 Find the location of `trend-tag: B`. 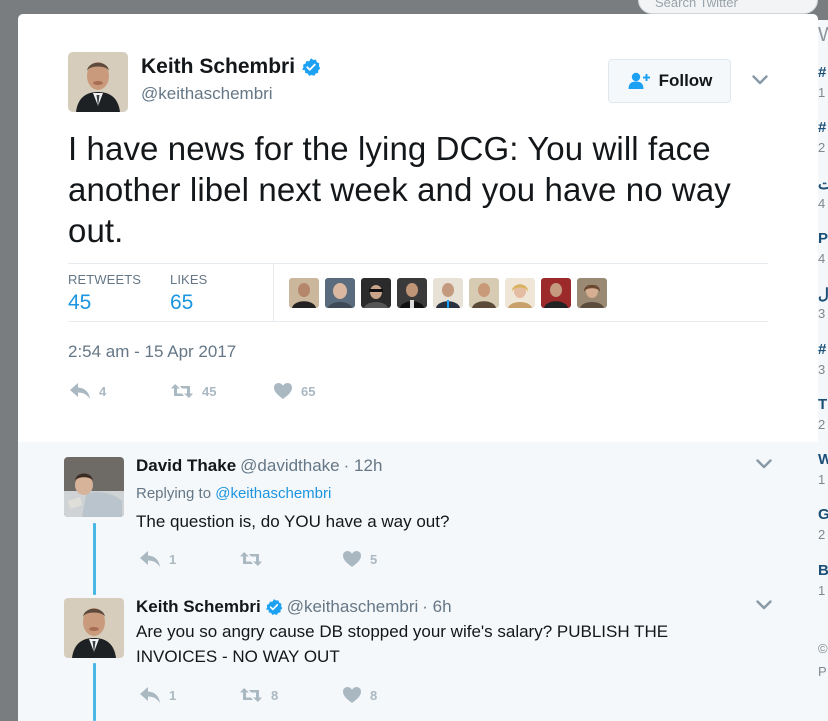

trend-tag: B is located at coordinates (823, 570).